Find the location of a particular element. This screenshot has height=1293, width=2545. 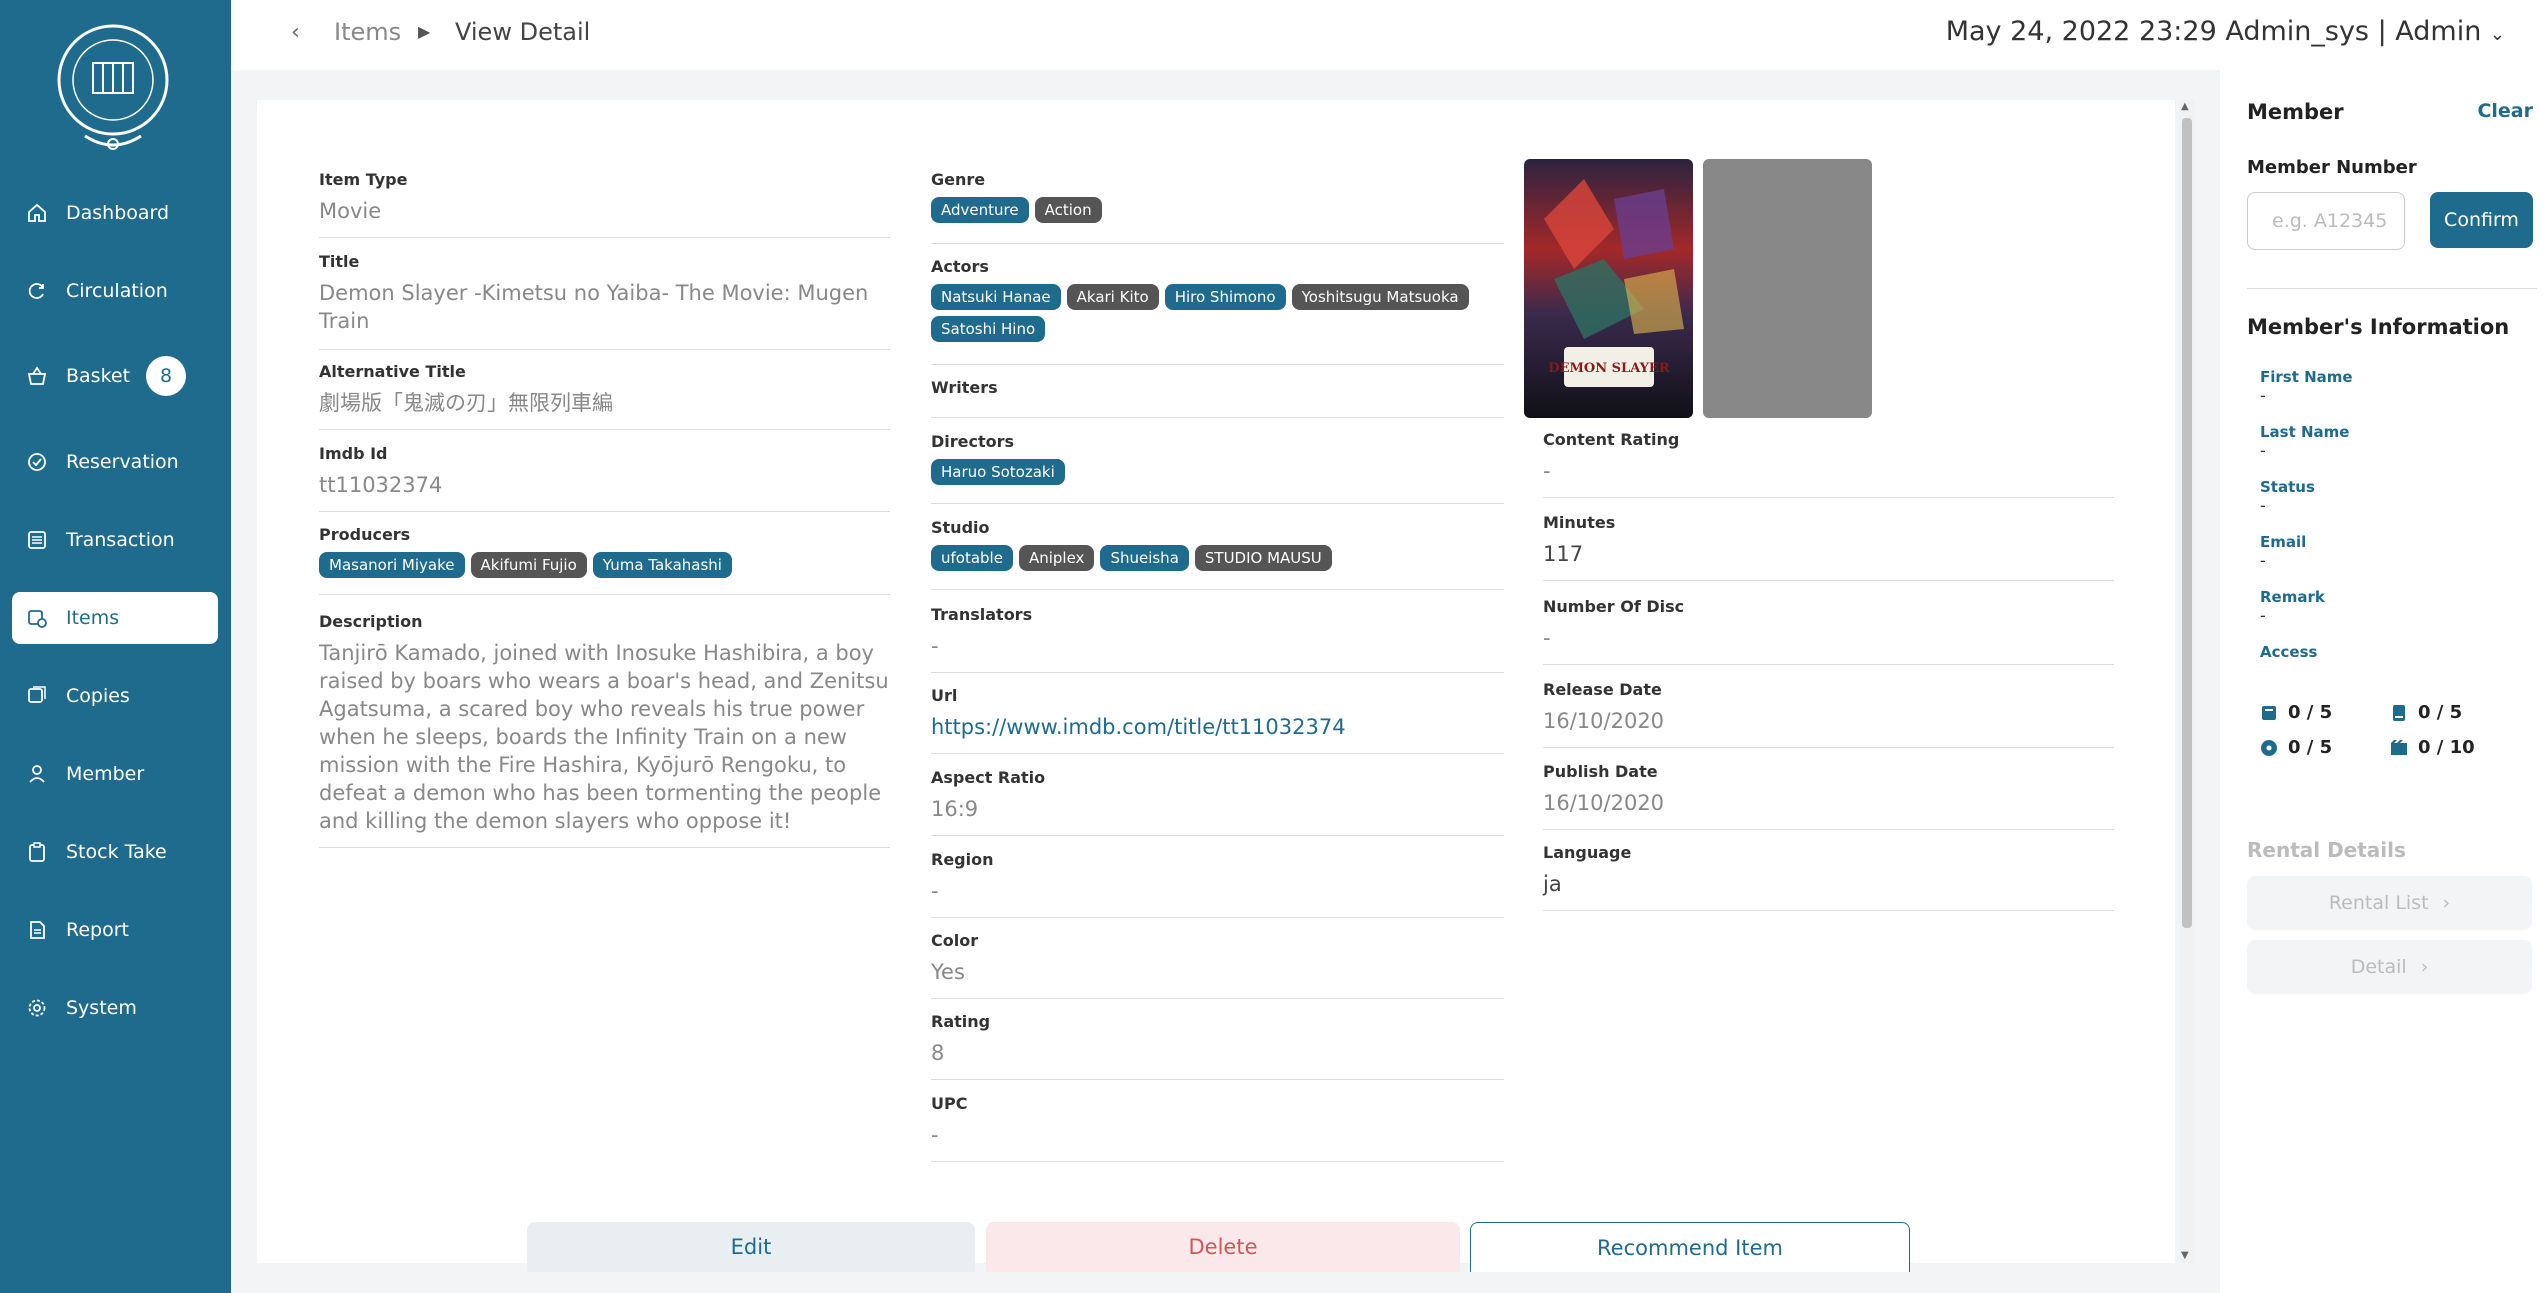

breadcrumb-items: Items is located at coordinates (367, 32).